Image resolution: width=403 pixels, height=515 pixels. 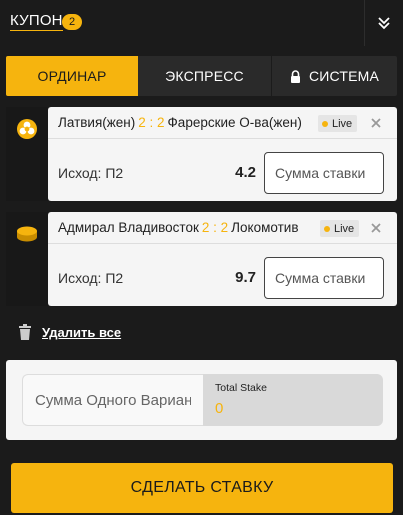 I want to click on match-row: Латвия(жен) 2 : 2 Фарерские О-ва(жен) Live, so click(x=222, y=123).